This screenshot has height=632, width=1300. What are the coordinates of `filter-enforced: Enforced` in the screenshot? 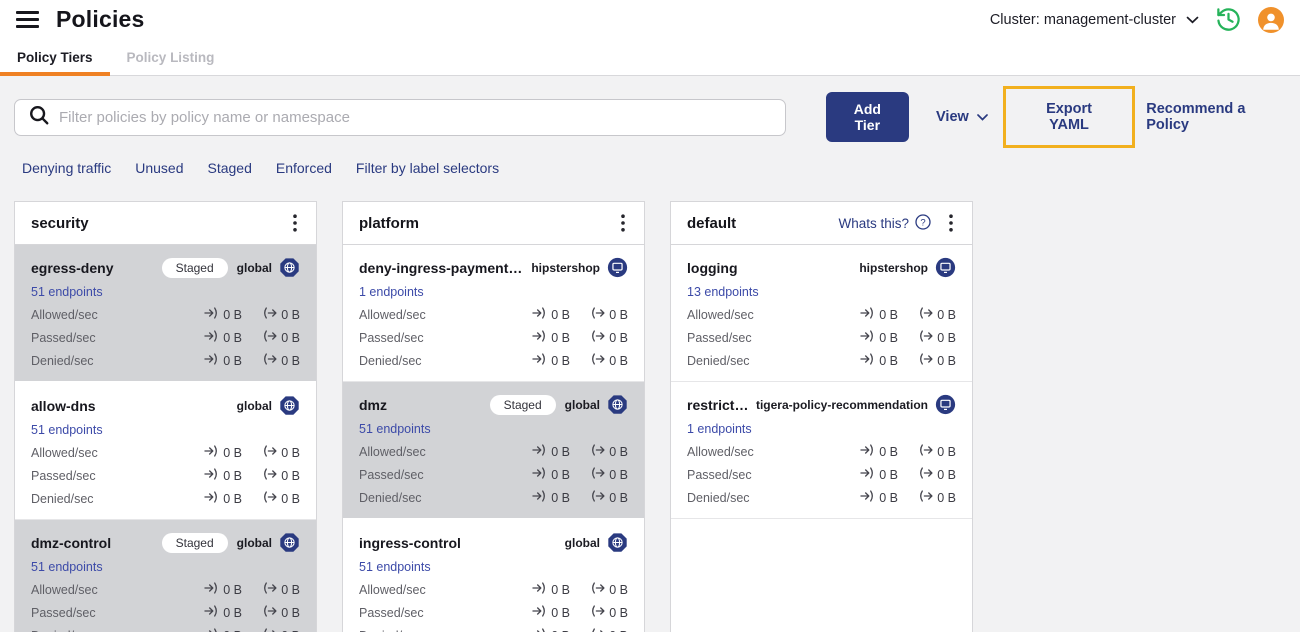 It's located at (304, 168).